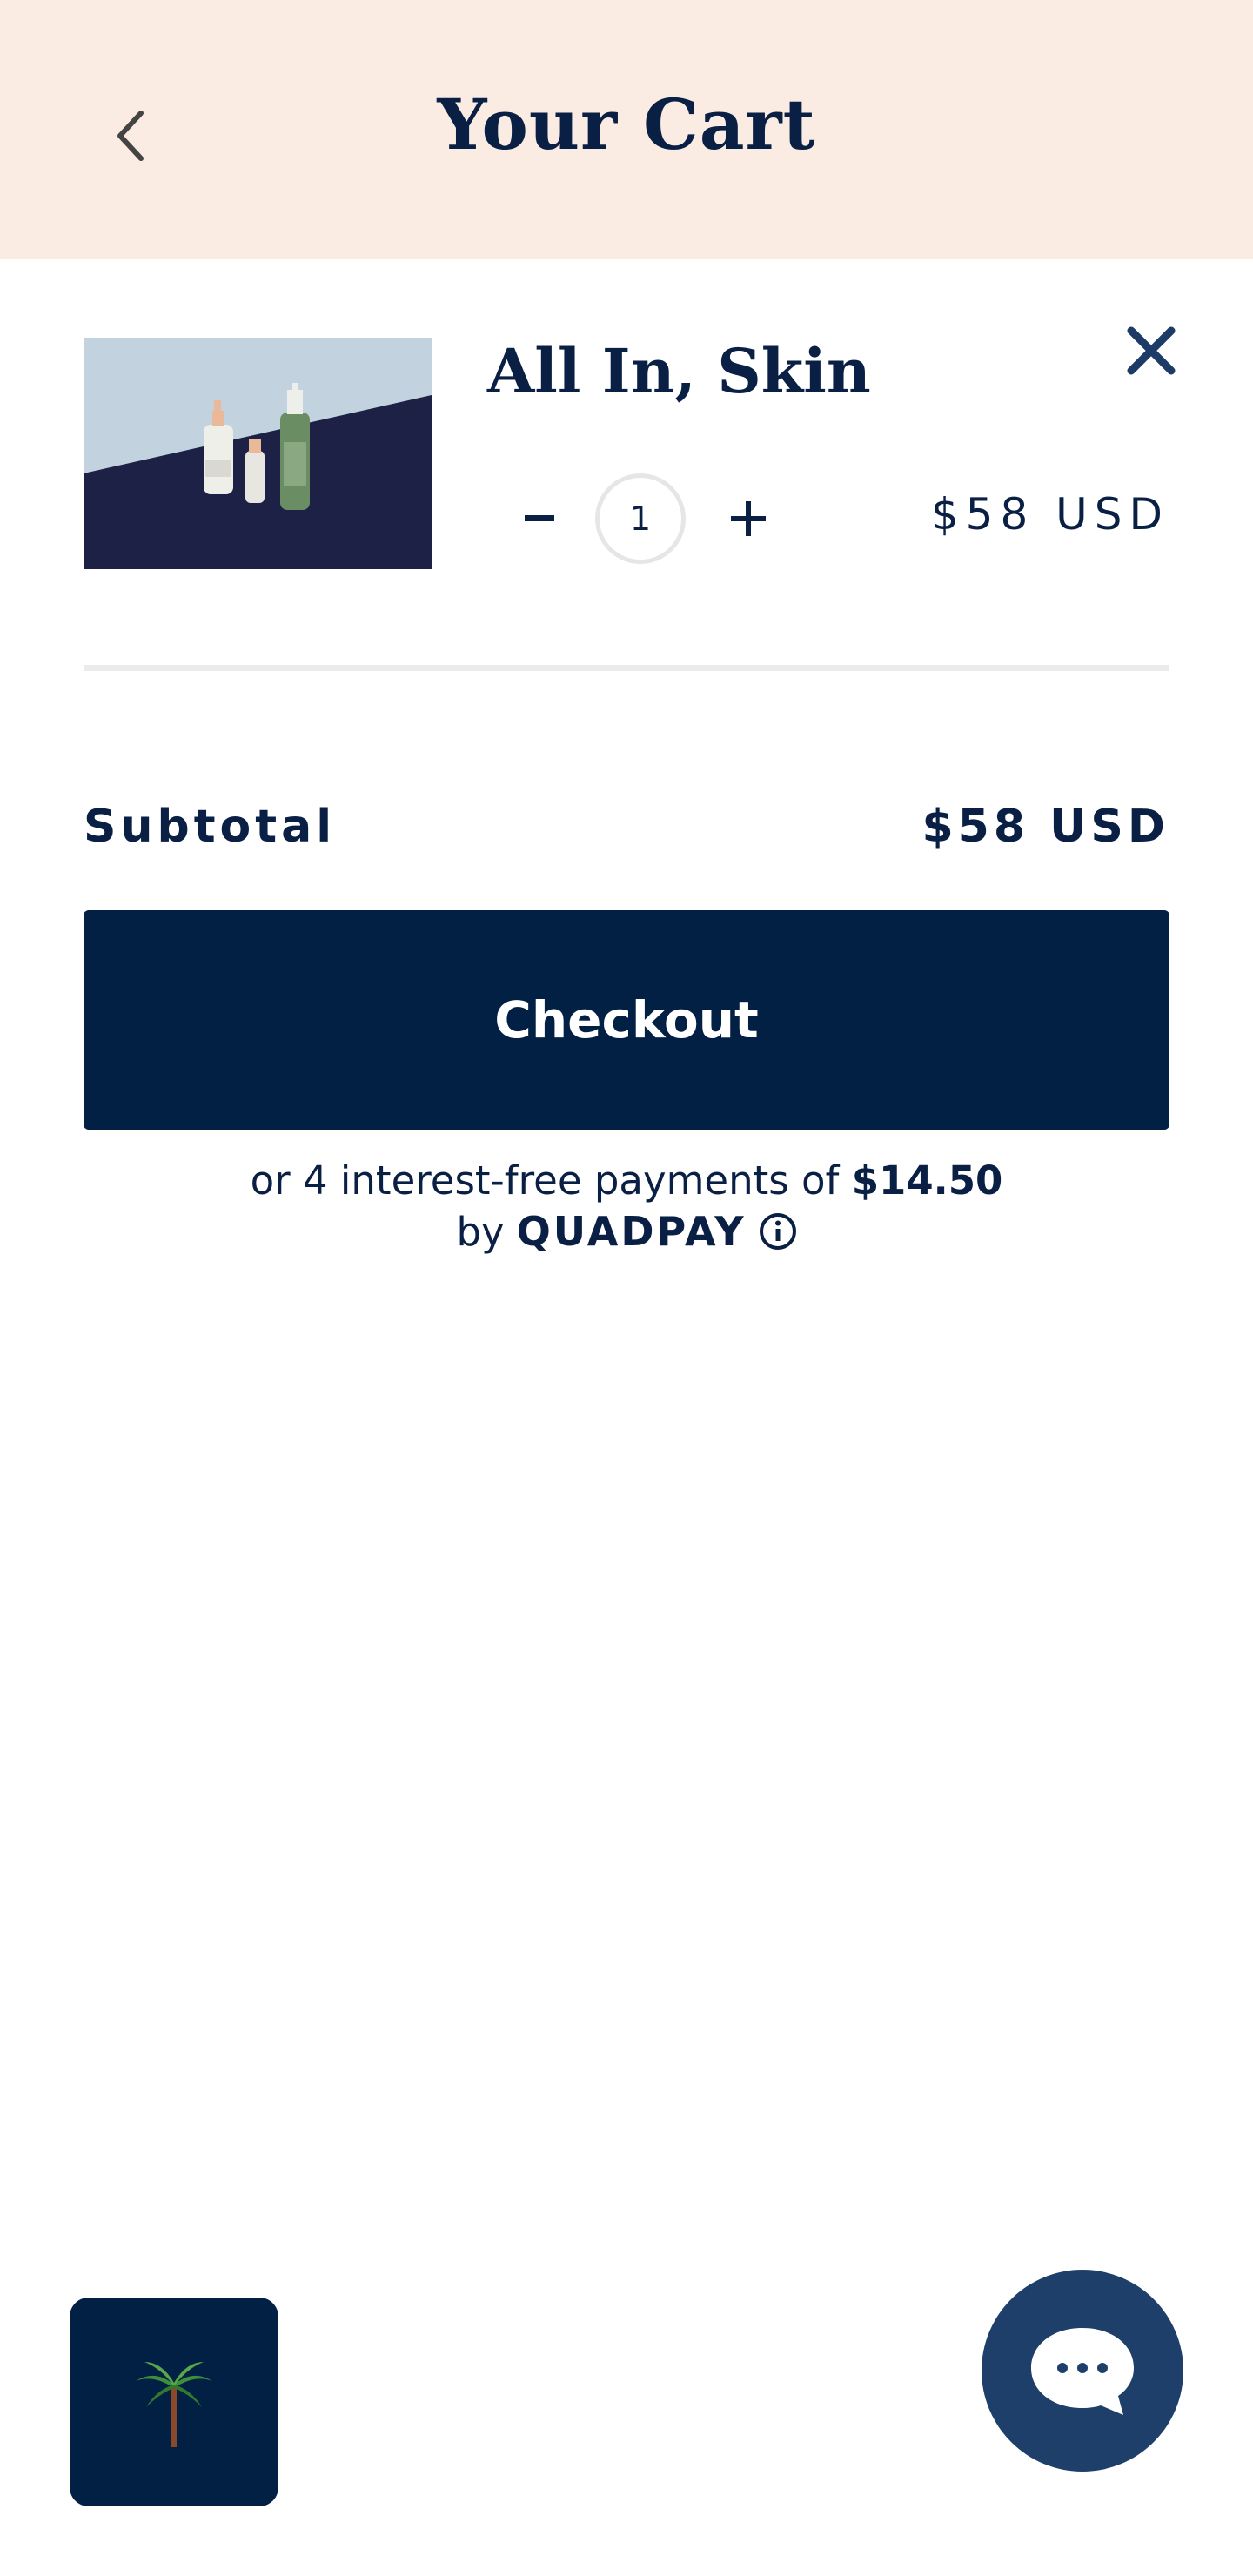 The height and width of the screenshot is (2576, 1253). What do you see at coordinates (778, 1231) in the screenshot?
I see `info-icon` at bounding box center [778, 1231].